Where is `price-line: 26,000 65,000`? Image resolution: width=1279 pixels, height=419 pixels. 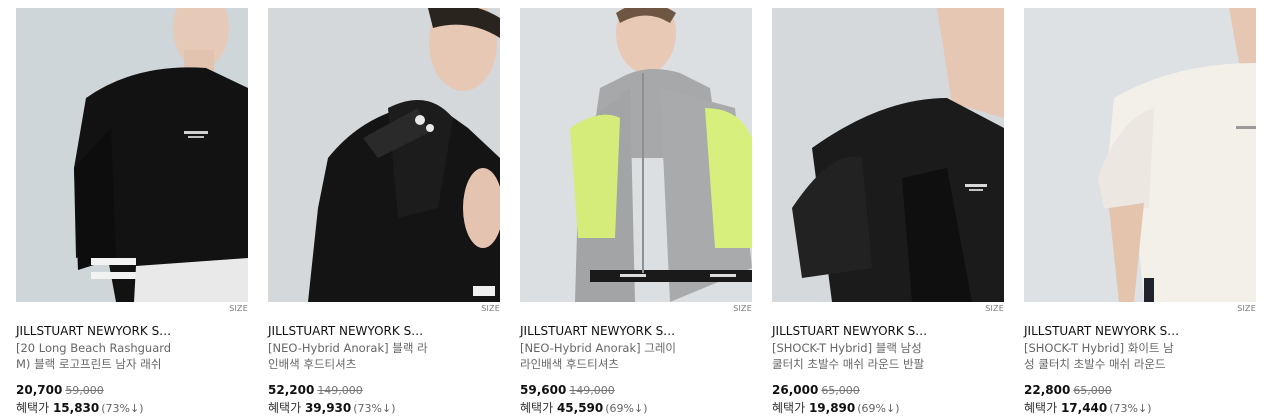 price-line: 26,000 65,000 is located at coordinates (816, 390).